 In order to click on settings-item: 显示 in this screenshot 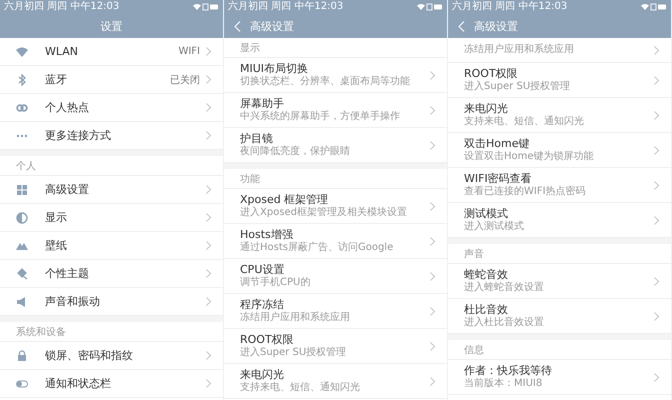, I will do `click(111, 218)`.